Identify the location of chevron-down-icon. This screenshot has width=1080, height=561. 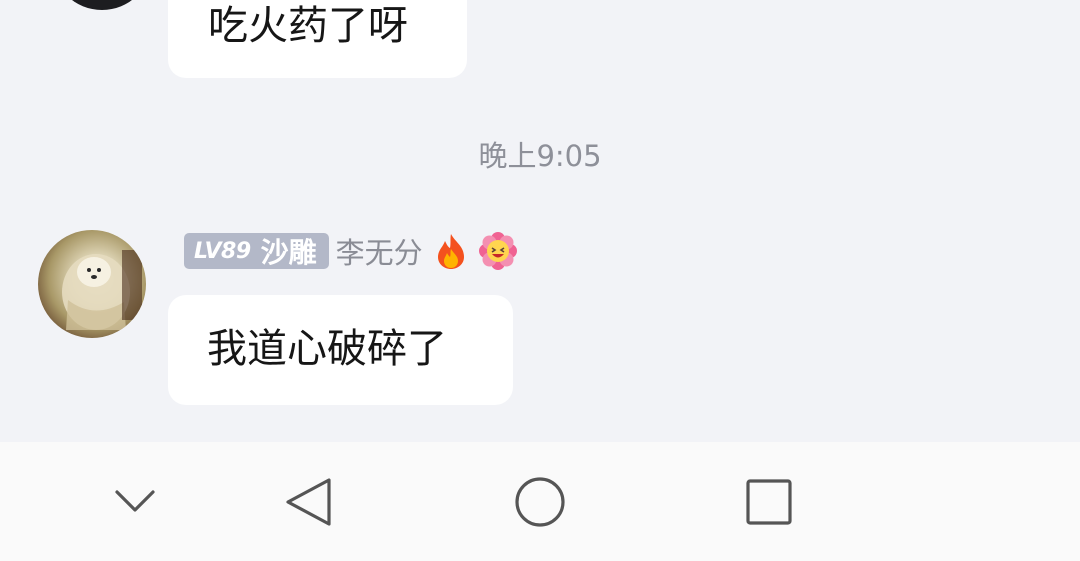
(135, 501).